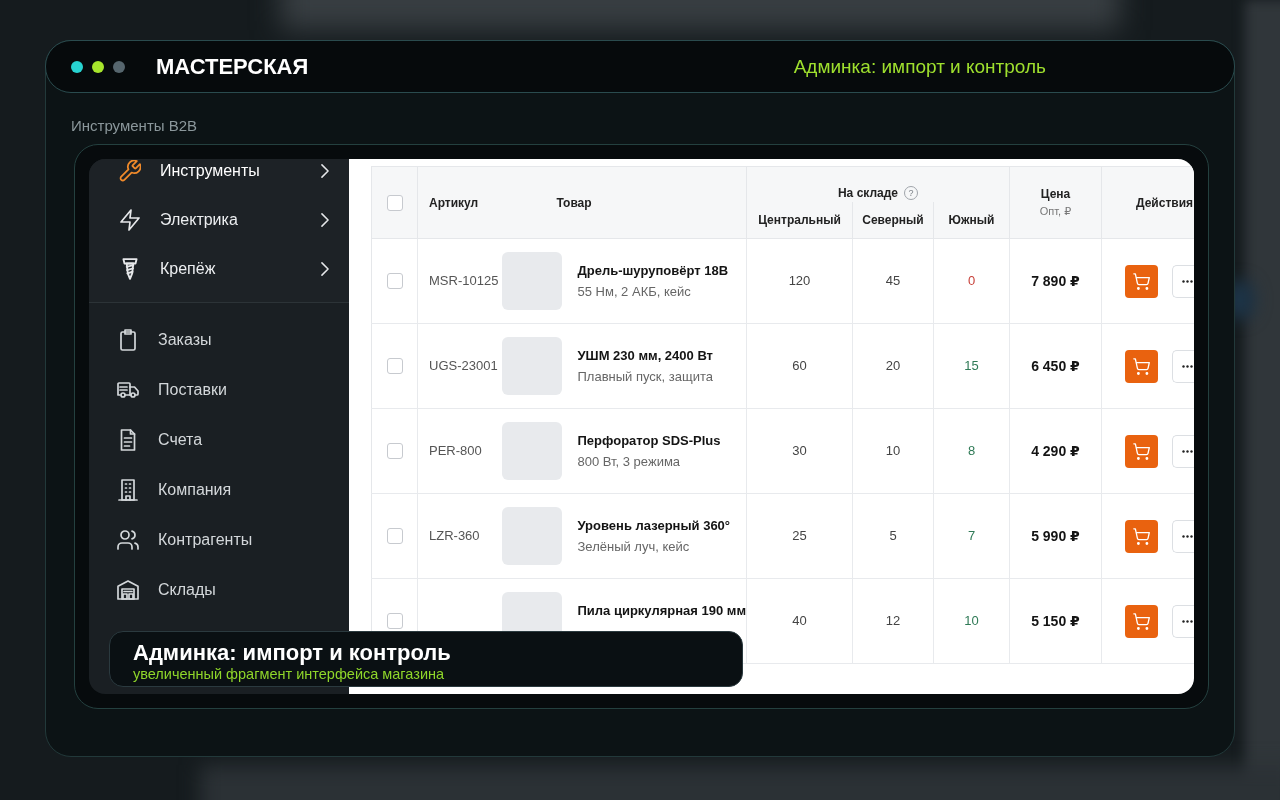 This screenshot has width=1280, height=800. Describe the element at coordinates (799, 220) in the screenshot. I see `column-header: Центральный` at that location.